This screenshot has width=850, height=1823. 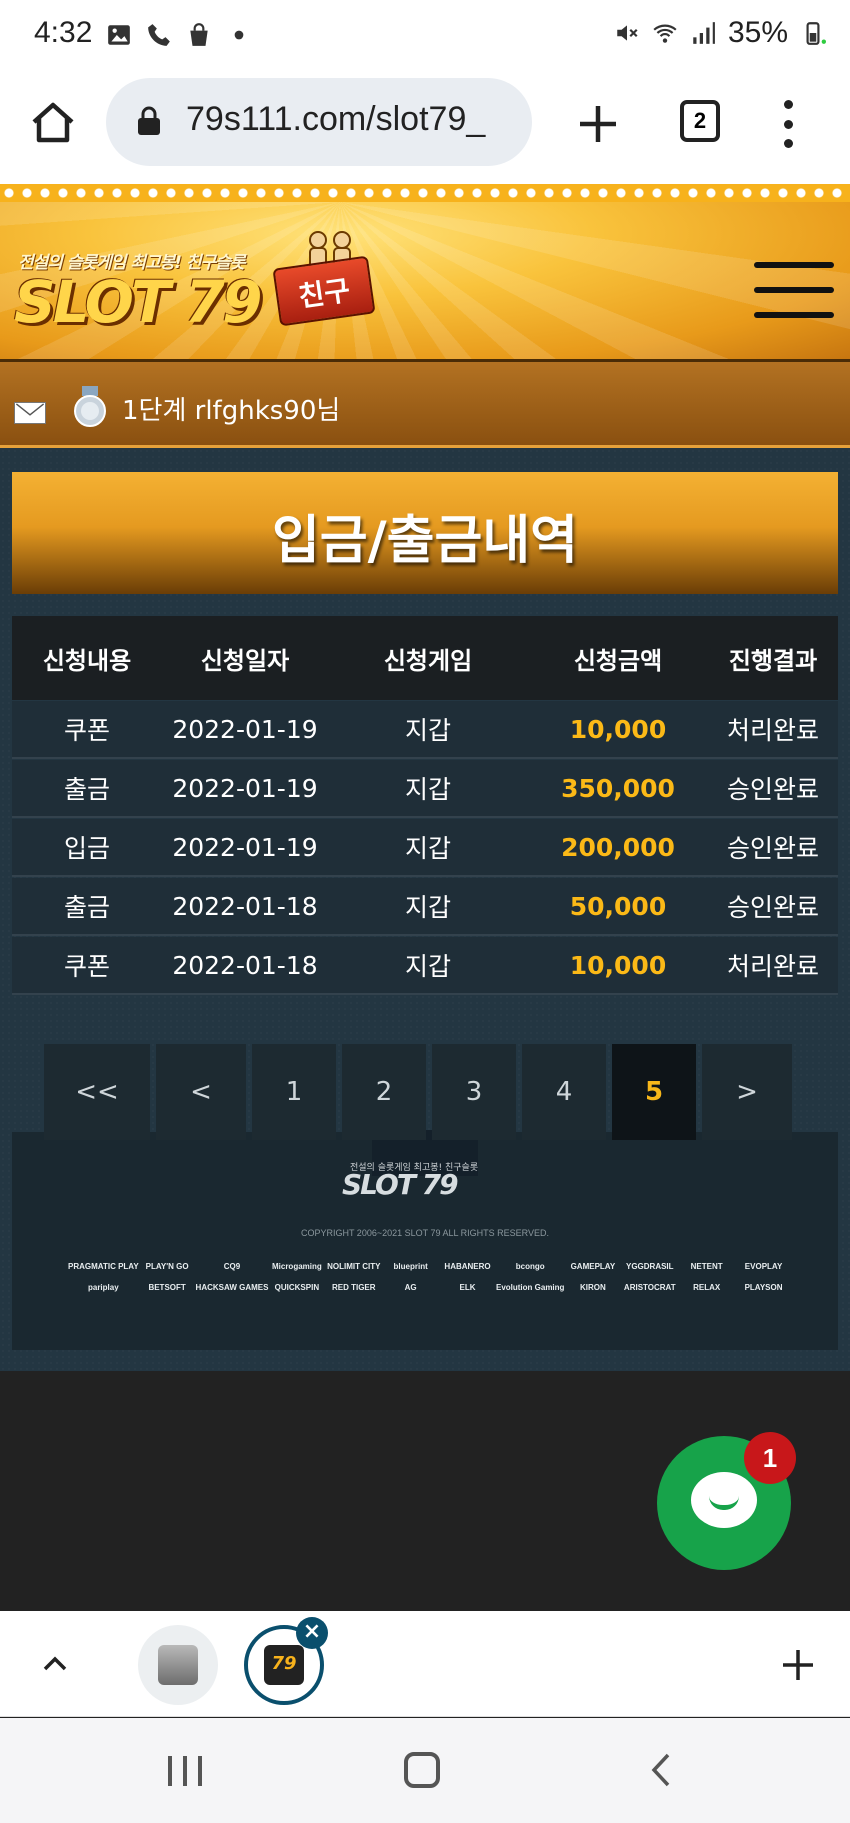 I want to click on provider-logo: HABANERO, so click(x=467, y=1266).